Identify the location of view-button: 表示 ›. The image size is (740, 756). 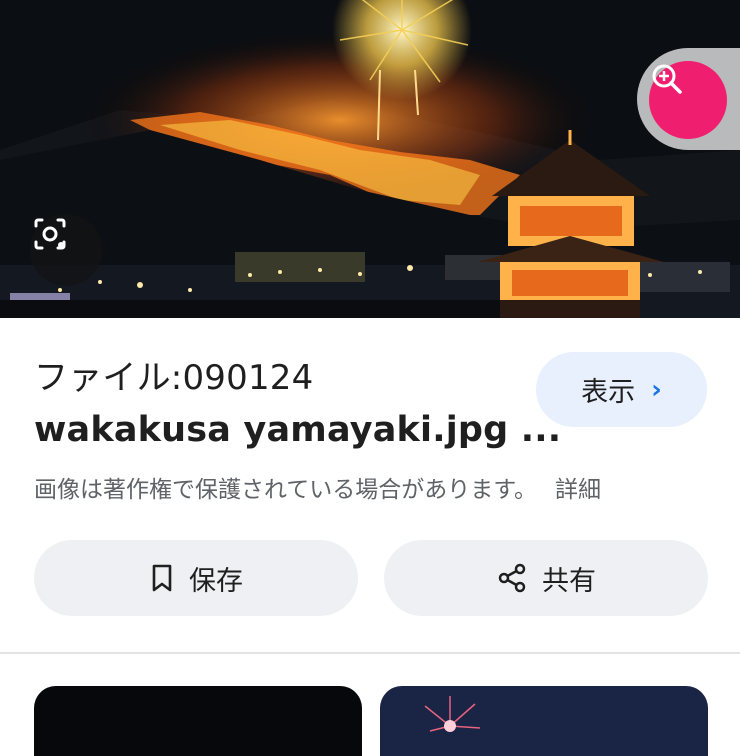
(621, 389).